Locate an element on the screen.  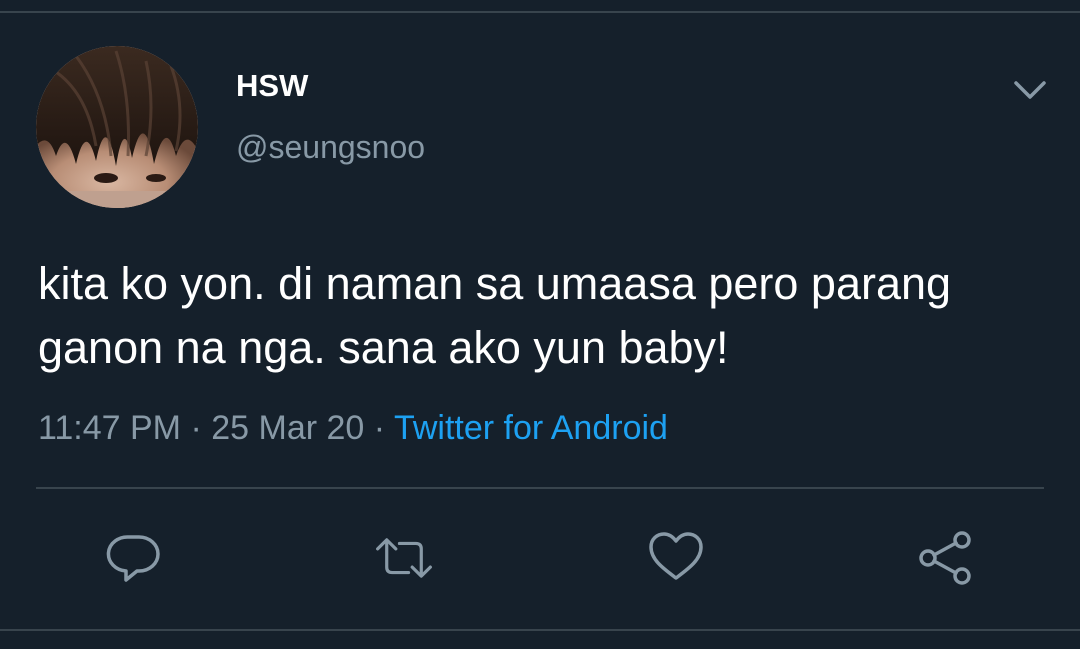
bottom-divider is located at coordinates (540, 630).